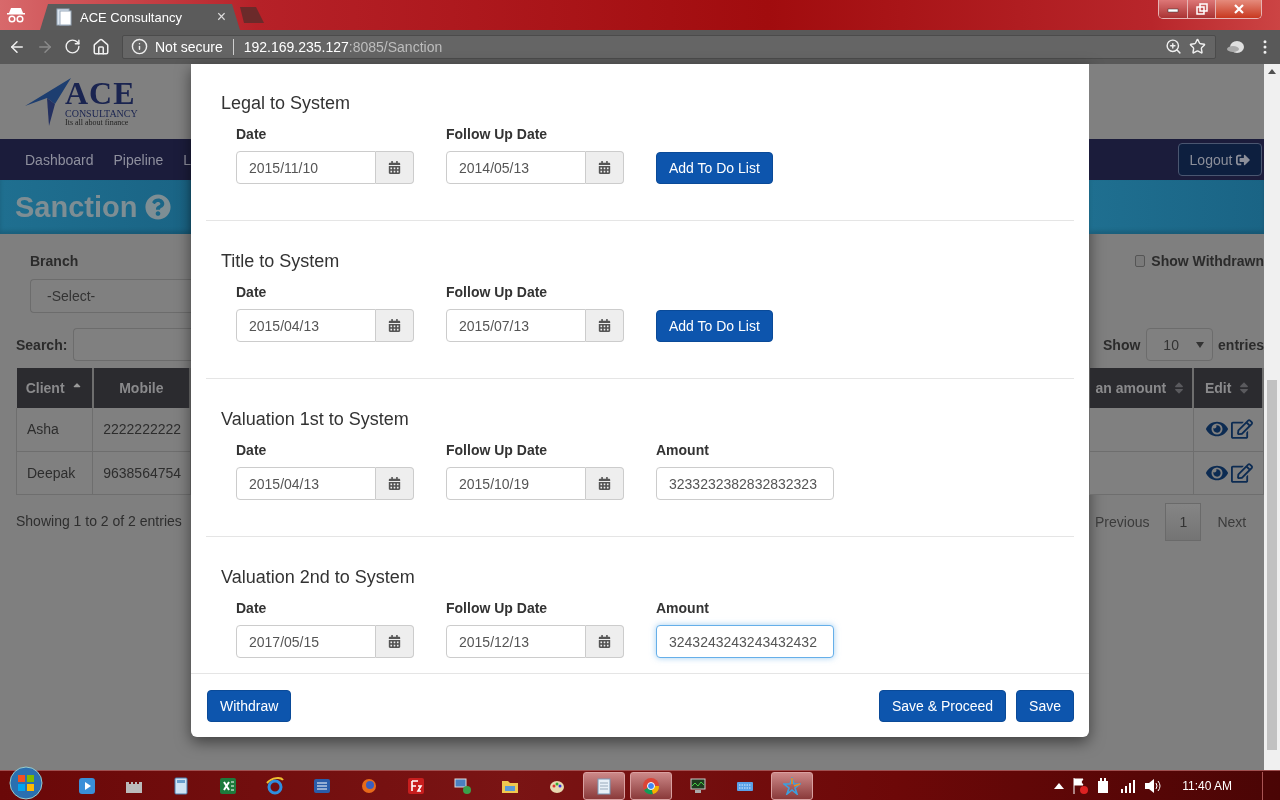  What do you see at coordinates (140, 17) in the screenshot?
I see `browser-tab: ACE Consultancy ×` at bounding box center [140, 17].